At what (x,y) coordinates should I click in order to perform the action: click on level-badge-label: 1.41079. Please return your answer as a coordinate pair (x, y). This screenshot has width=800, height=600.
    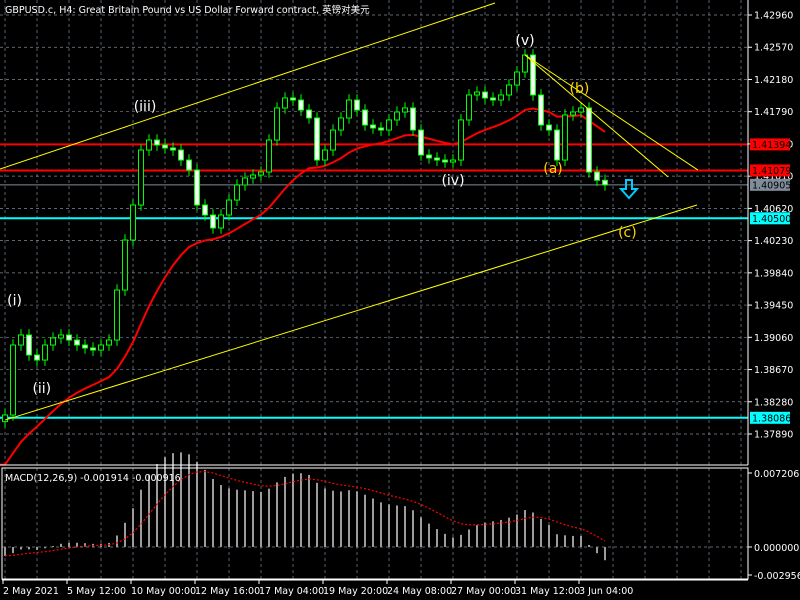
    Looking at the image, I should click on (771, 171).